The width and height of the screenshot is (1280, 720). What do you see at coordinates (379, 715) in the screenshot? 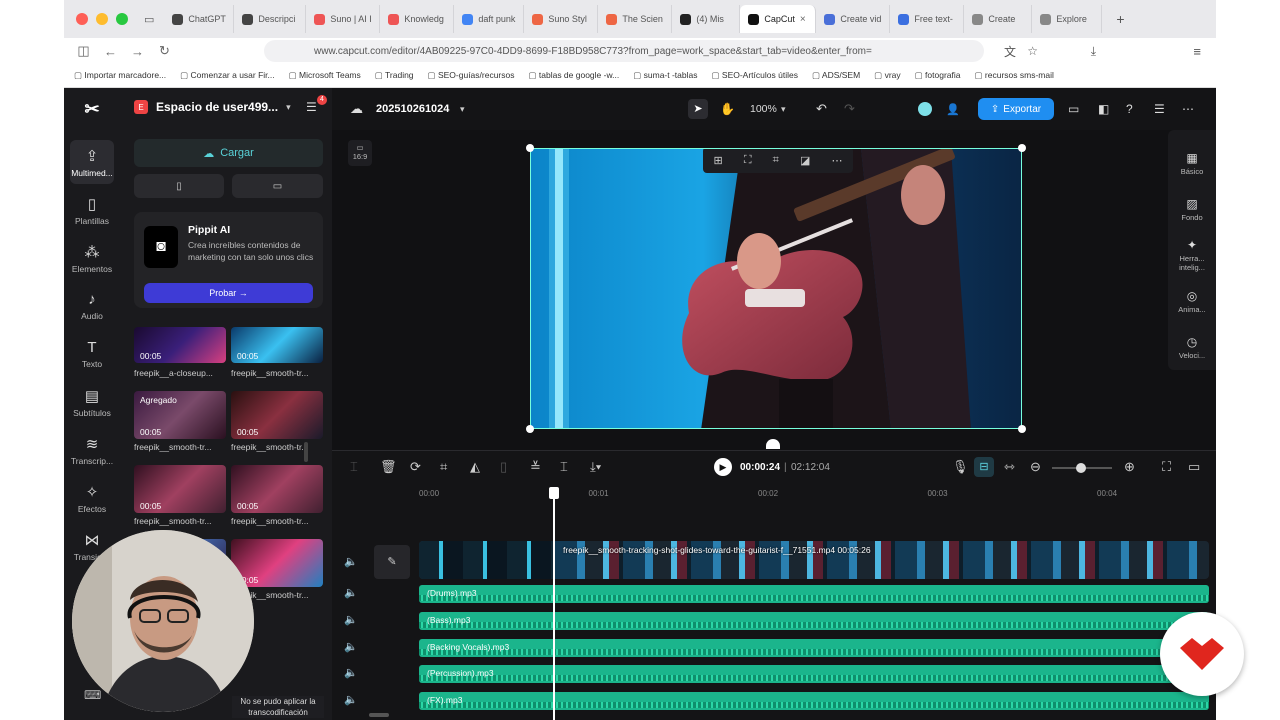
I see `horizontal-scrollbar` at bounding box center [379, 715].